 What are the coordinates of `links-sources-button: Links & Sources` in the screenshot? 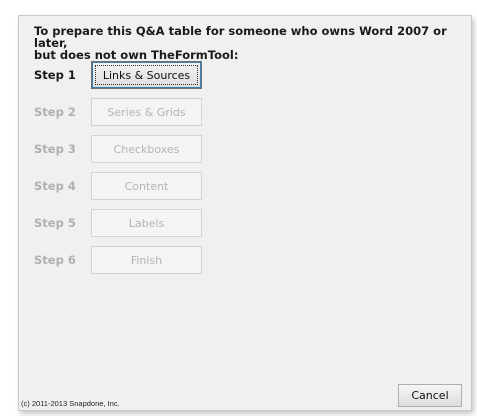 It's located at (146, 75).